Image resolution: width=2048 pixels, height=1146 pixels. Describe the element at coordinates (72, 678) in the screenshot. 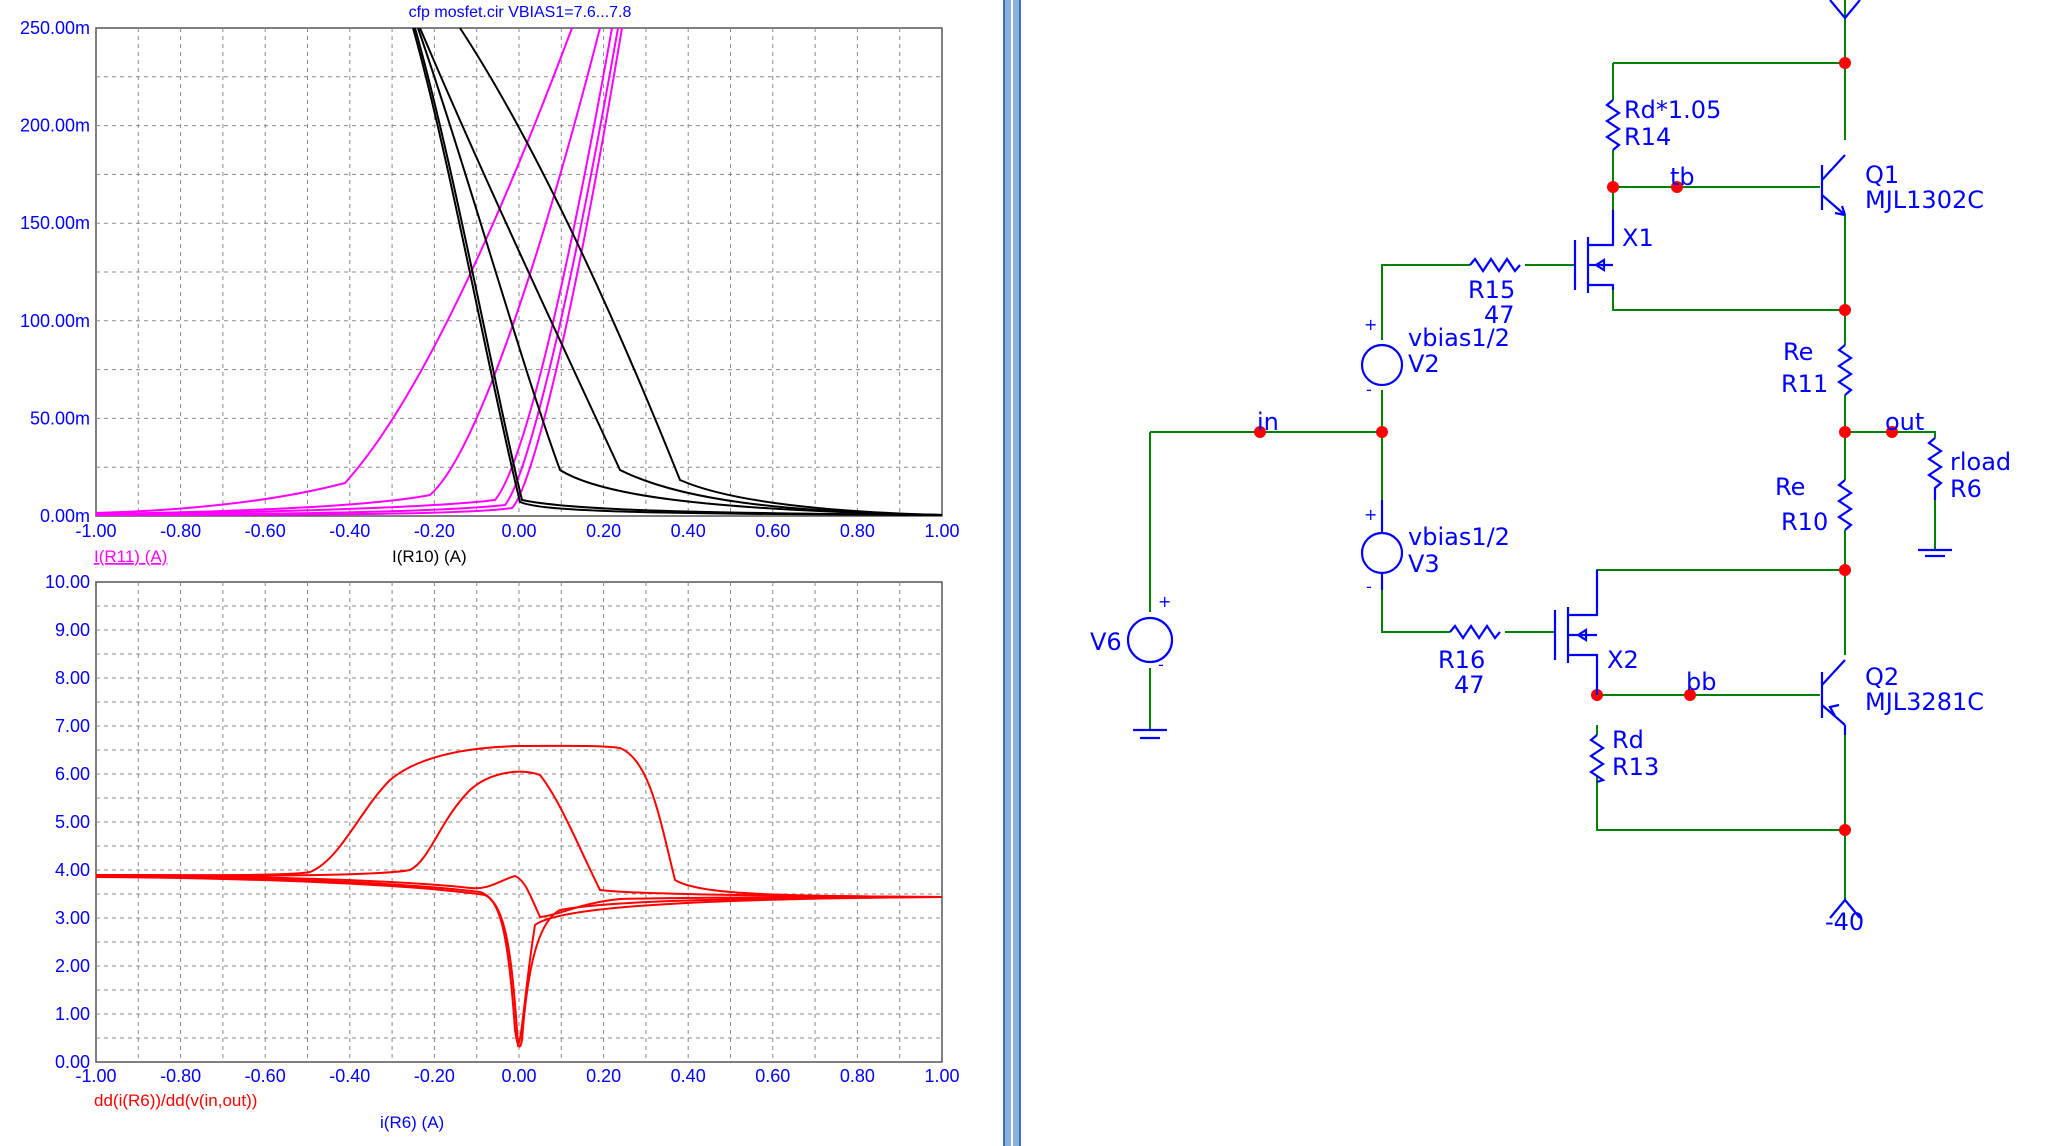

I see `y-tick-label: 8.00` at that location.